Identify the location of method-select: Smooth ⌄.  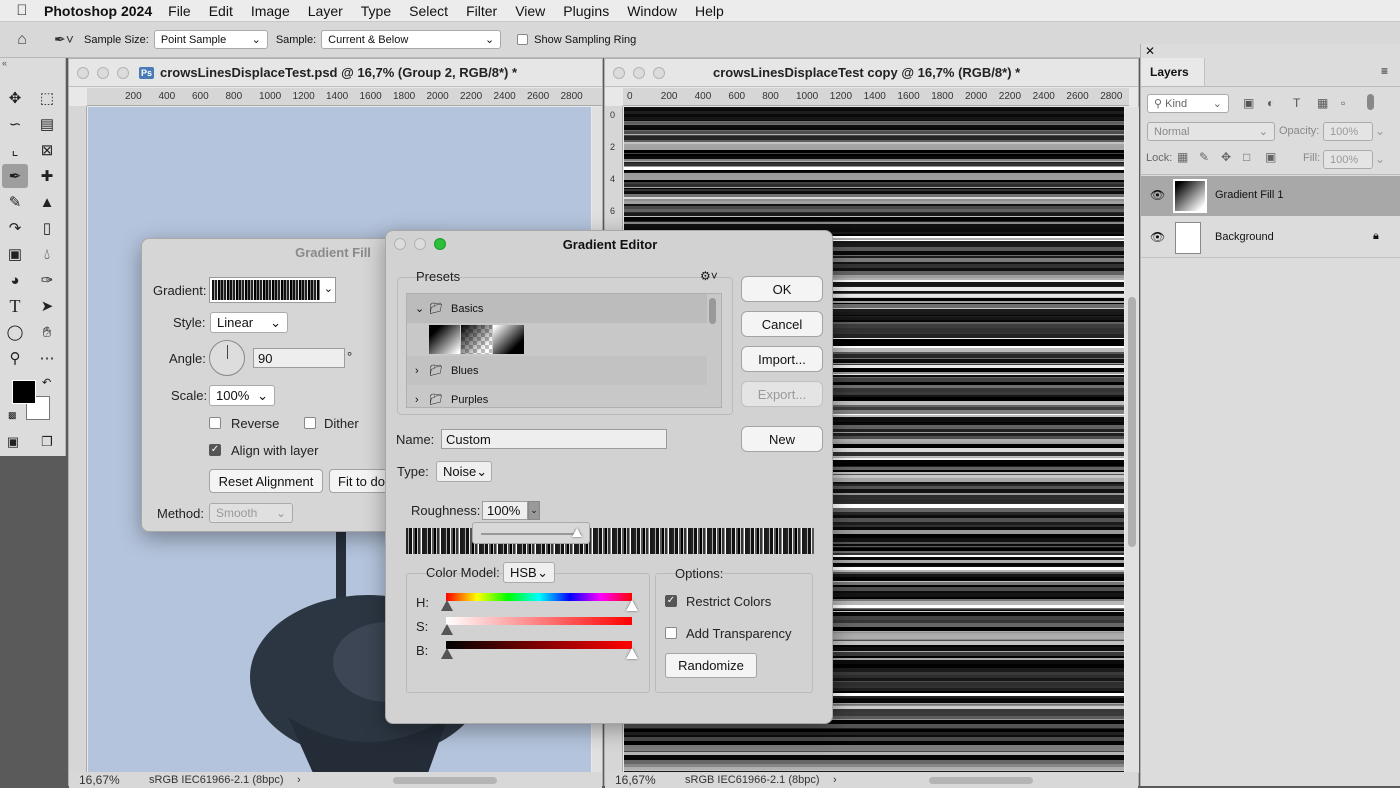
(251, 513).